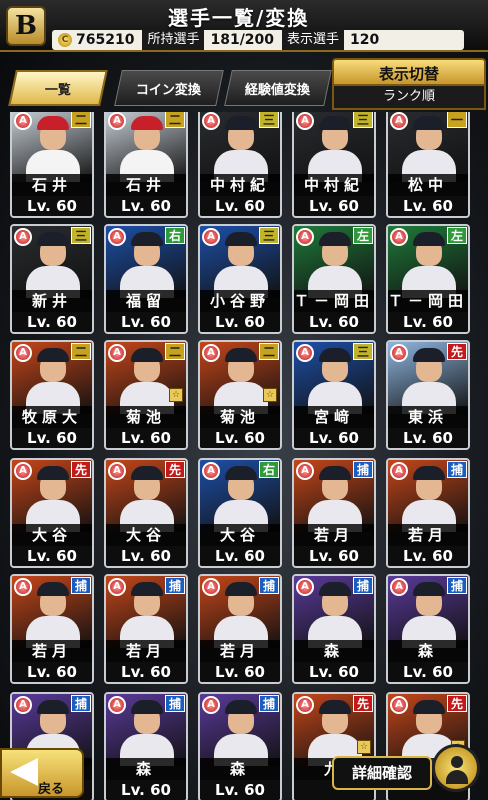  What do you see at coordinates (334, 417) in the screenshot?
I see `player-name: 宮﨑` at bounding box center [334, 417].